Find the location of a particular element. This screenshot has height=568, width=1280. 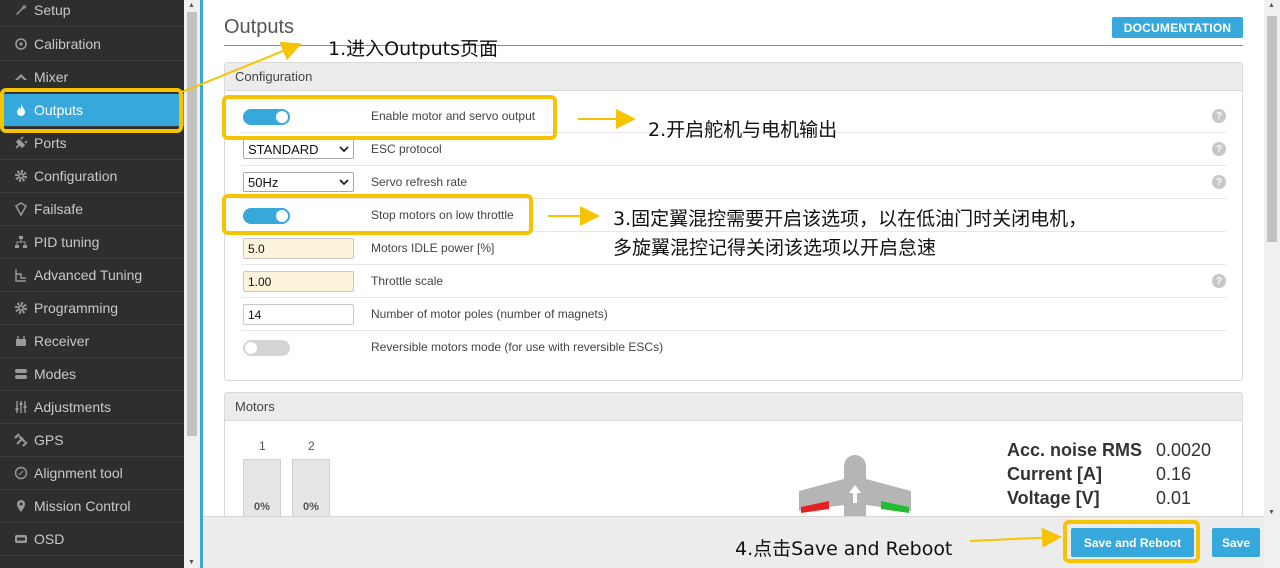

annotation-step4: 4.点击Save and Reboot is located at coordinates (844, 549).